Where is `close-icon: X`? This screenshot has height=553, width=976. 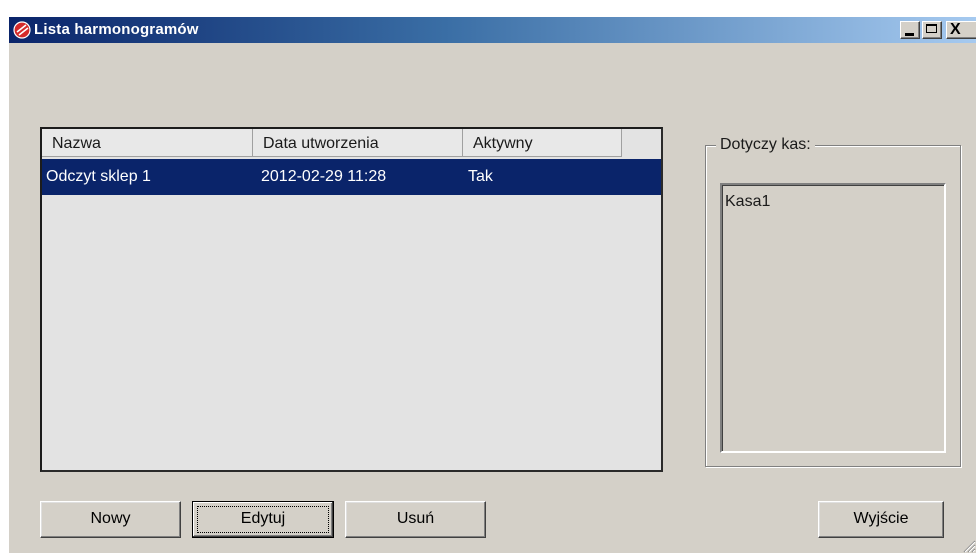
close-icon: X is located at coordinates (955, 29).